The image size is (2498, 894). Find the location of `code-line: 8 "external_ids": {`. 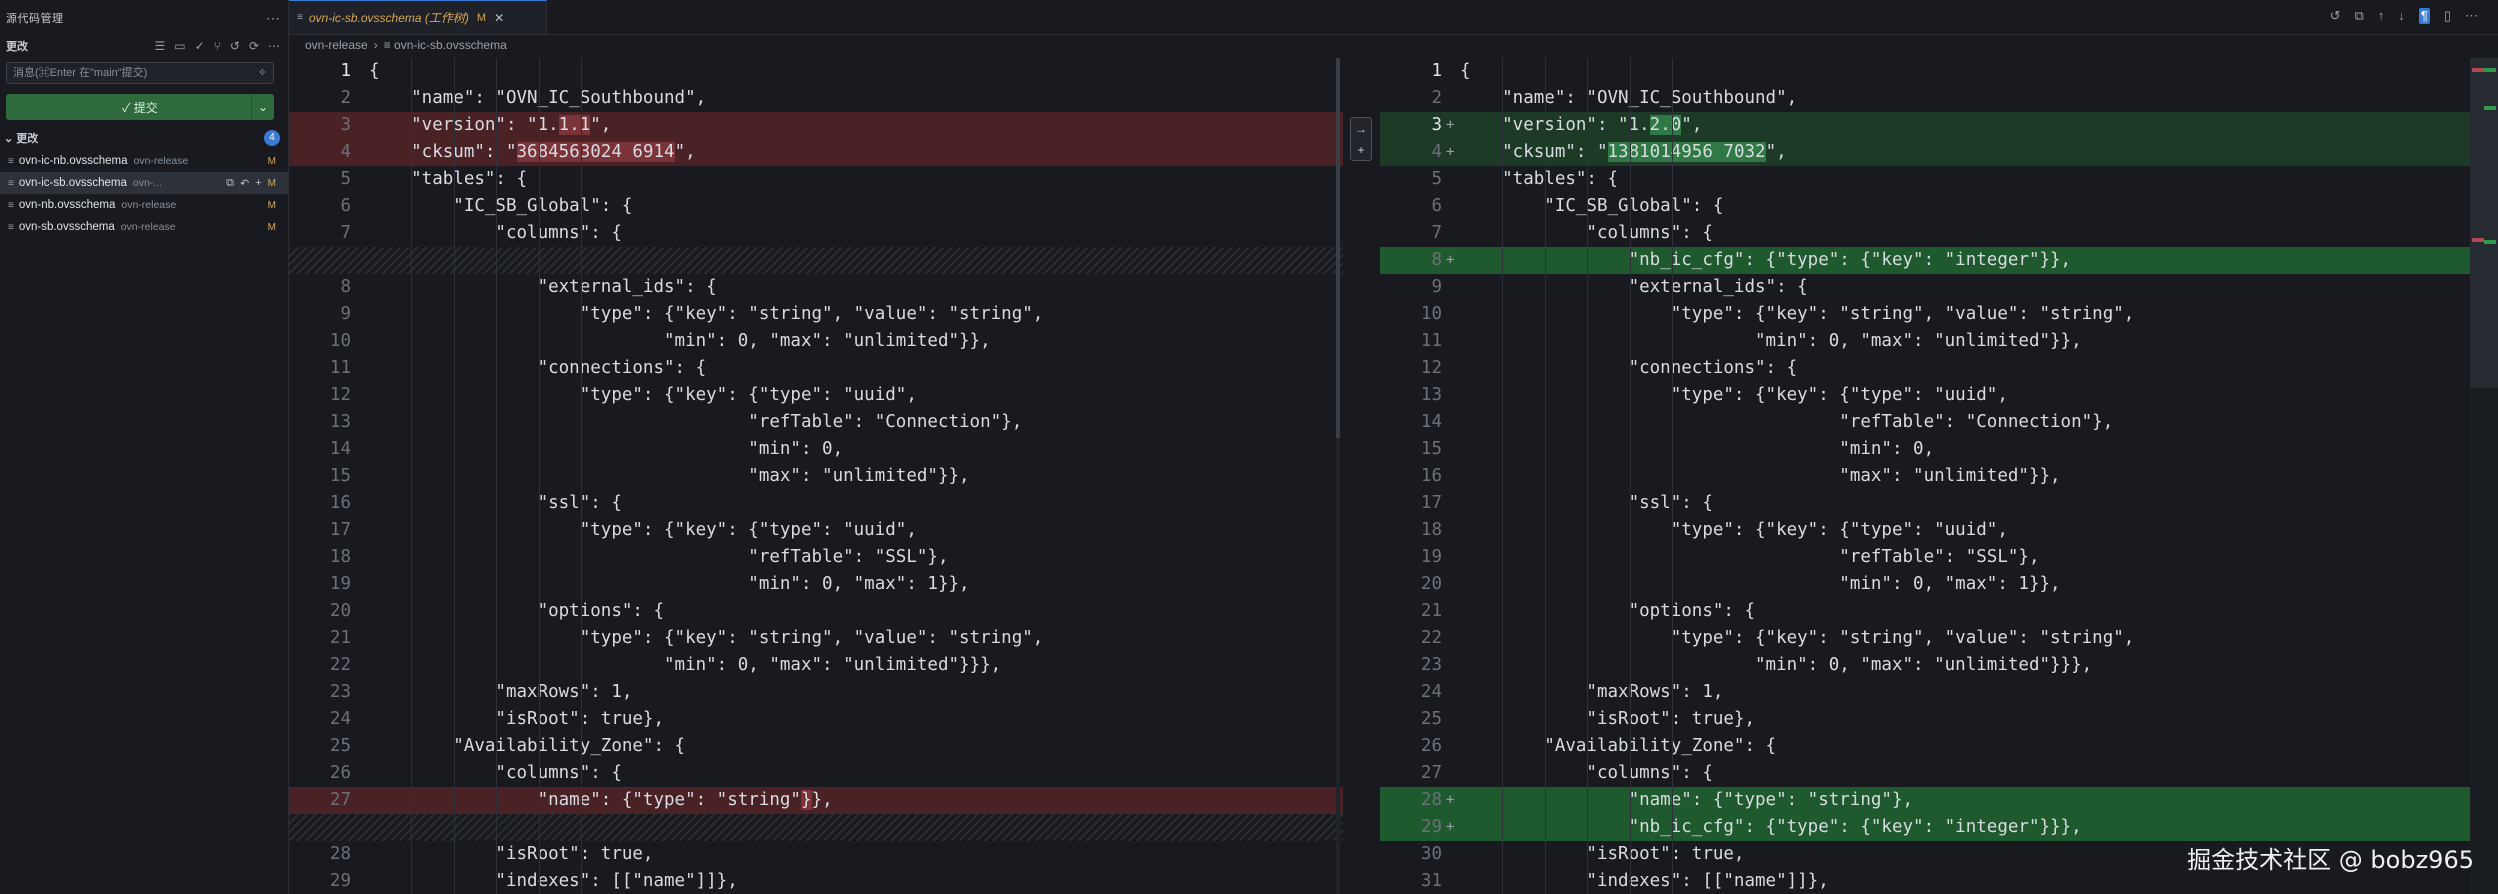

code-line: 8 "external_ids": { is located at coordinates (816, 287).